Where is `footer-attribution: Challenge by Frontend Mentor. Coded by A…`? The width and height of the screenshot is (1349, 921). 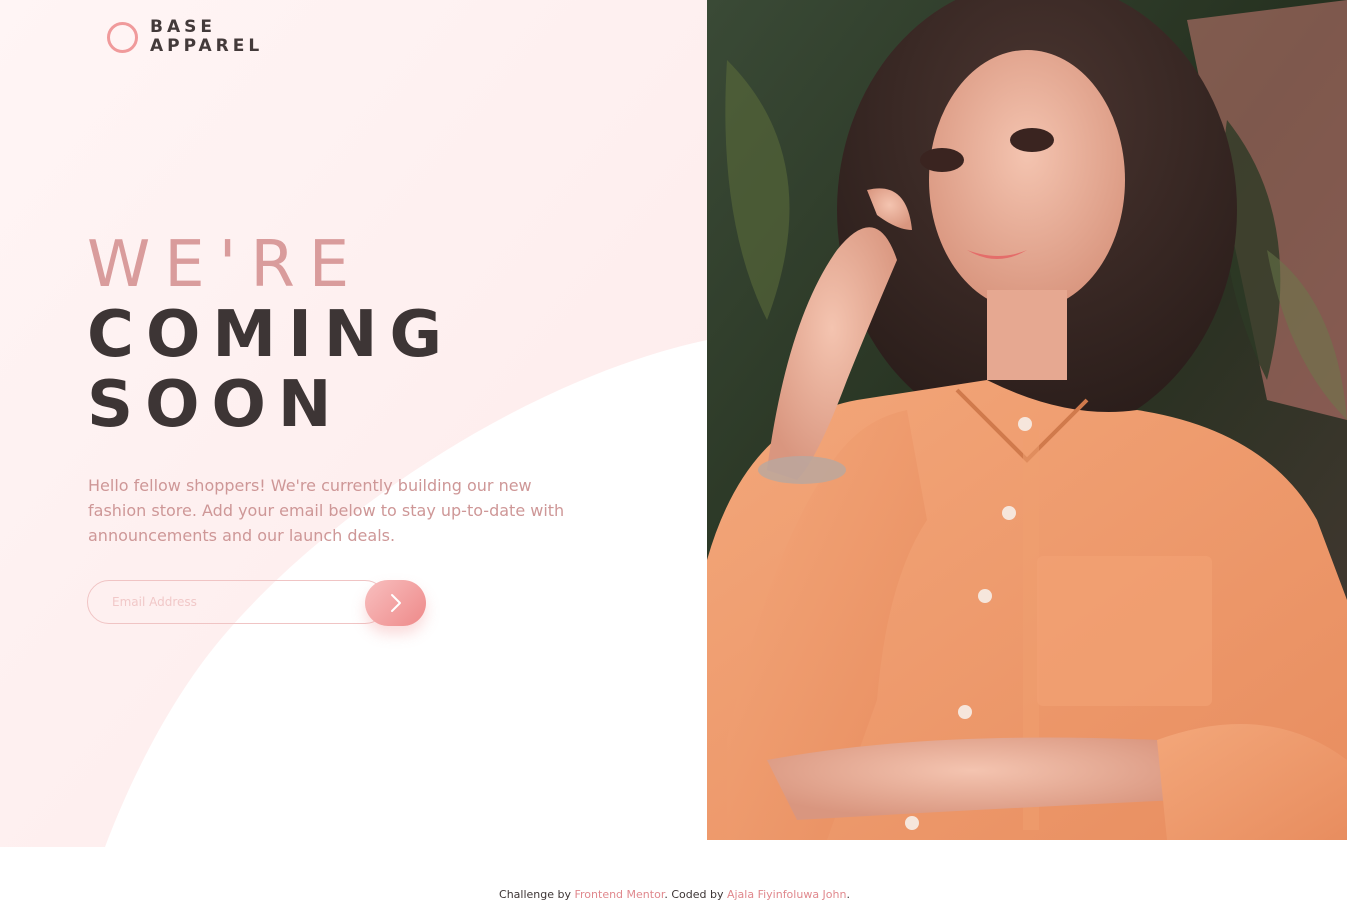 footer-attribution: Challenge by Frontend Mentor. Coded by A… is located at coordinates (674, 894).